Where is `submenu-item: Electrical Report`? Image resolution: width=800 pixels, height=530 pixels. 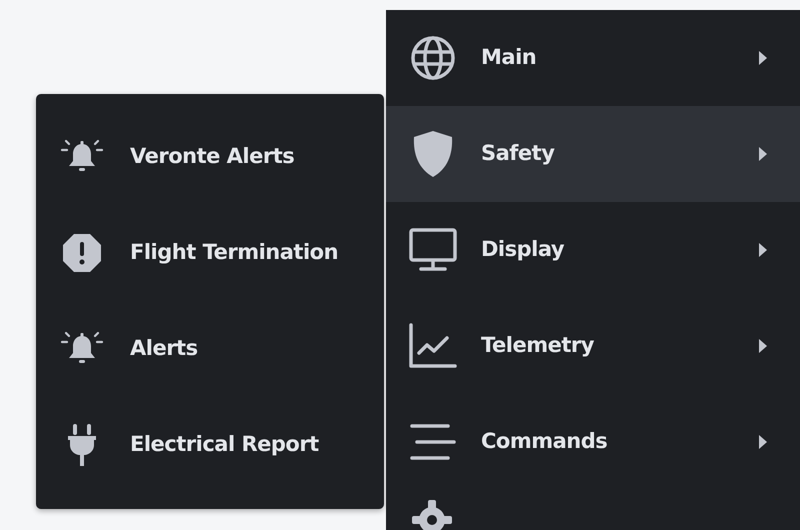
submenu-item: Electrical Report is located at coordinates (210, 445).